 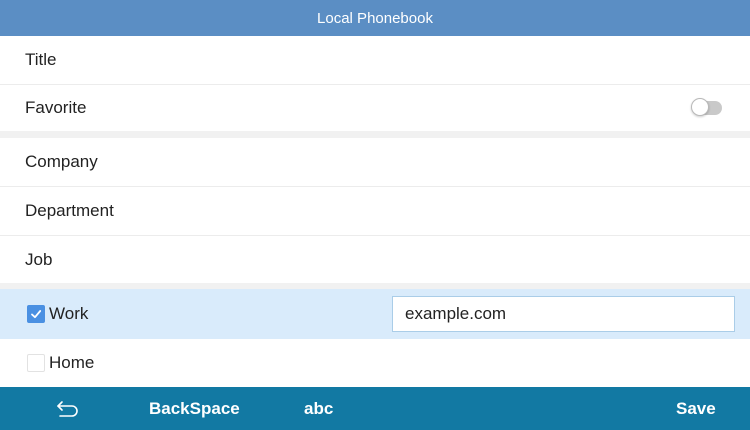 I want to click on check-icon, so click(x=36, y=314).